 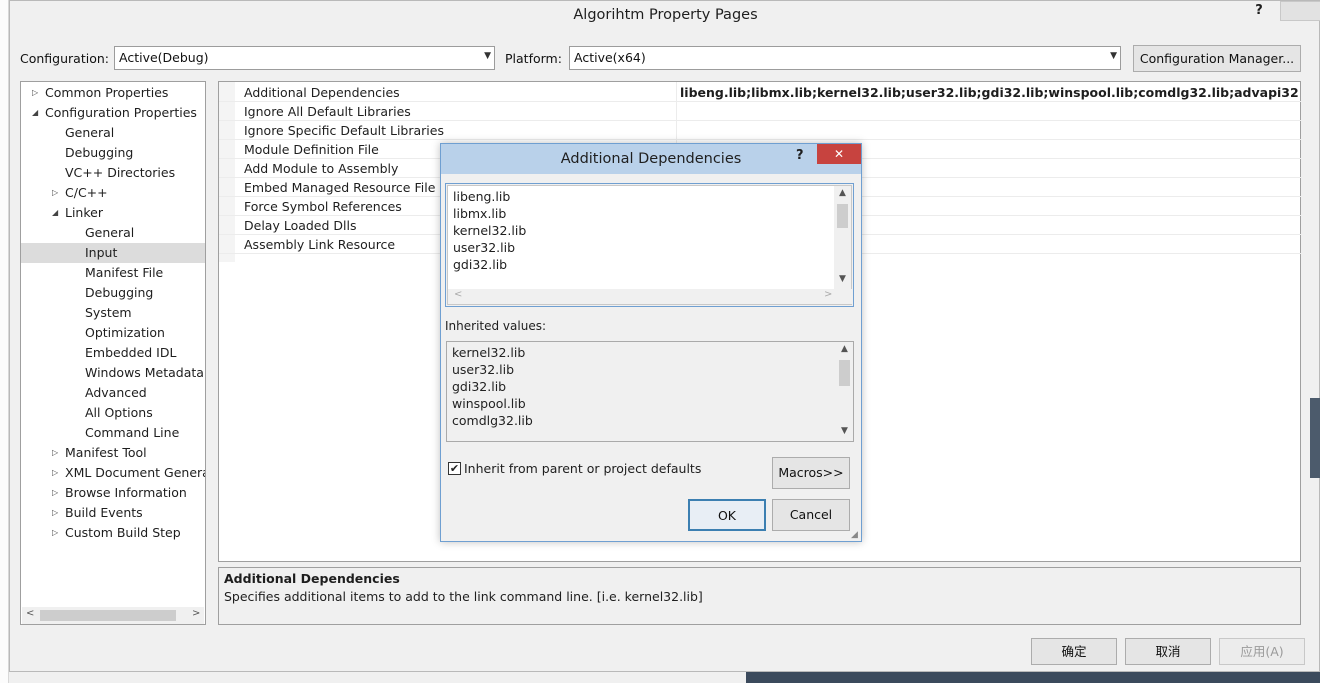 I want to click on dependency-item: libmx.lib, so click(x=480, y=213).